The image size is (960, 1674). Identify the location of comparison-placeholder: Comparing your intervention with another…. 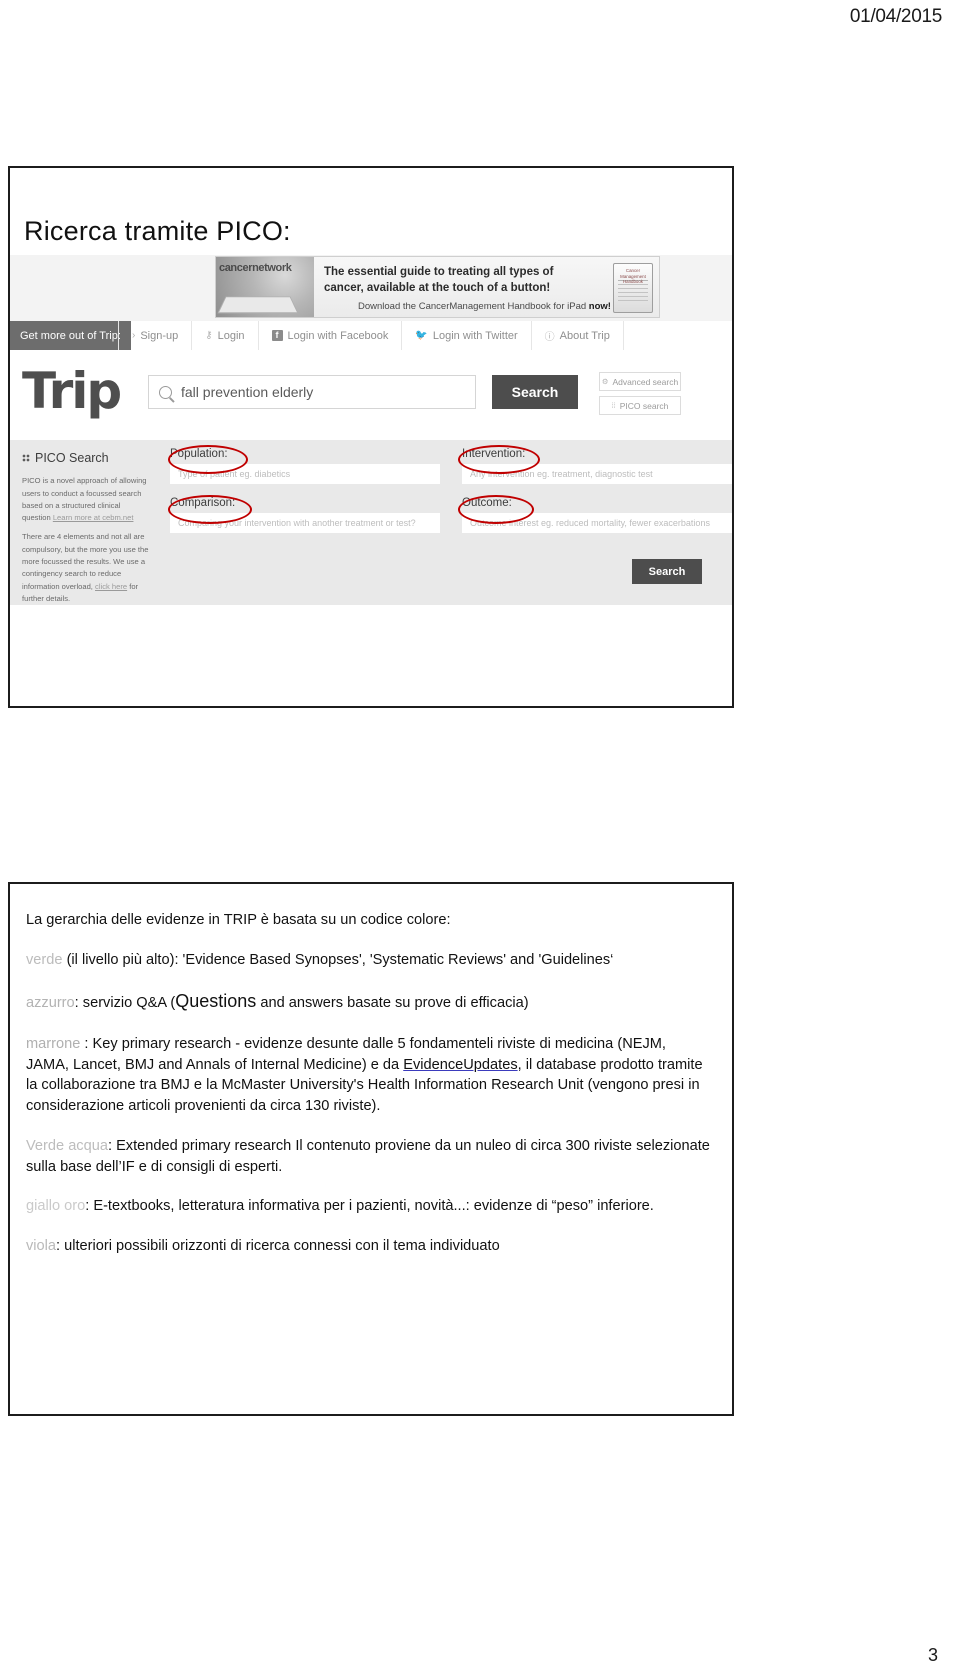
(297, 523).